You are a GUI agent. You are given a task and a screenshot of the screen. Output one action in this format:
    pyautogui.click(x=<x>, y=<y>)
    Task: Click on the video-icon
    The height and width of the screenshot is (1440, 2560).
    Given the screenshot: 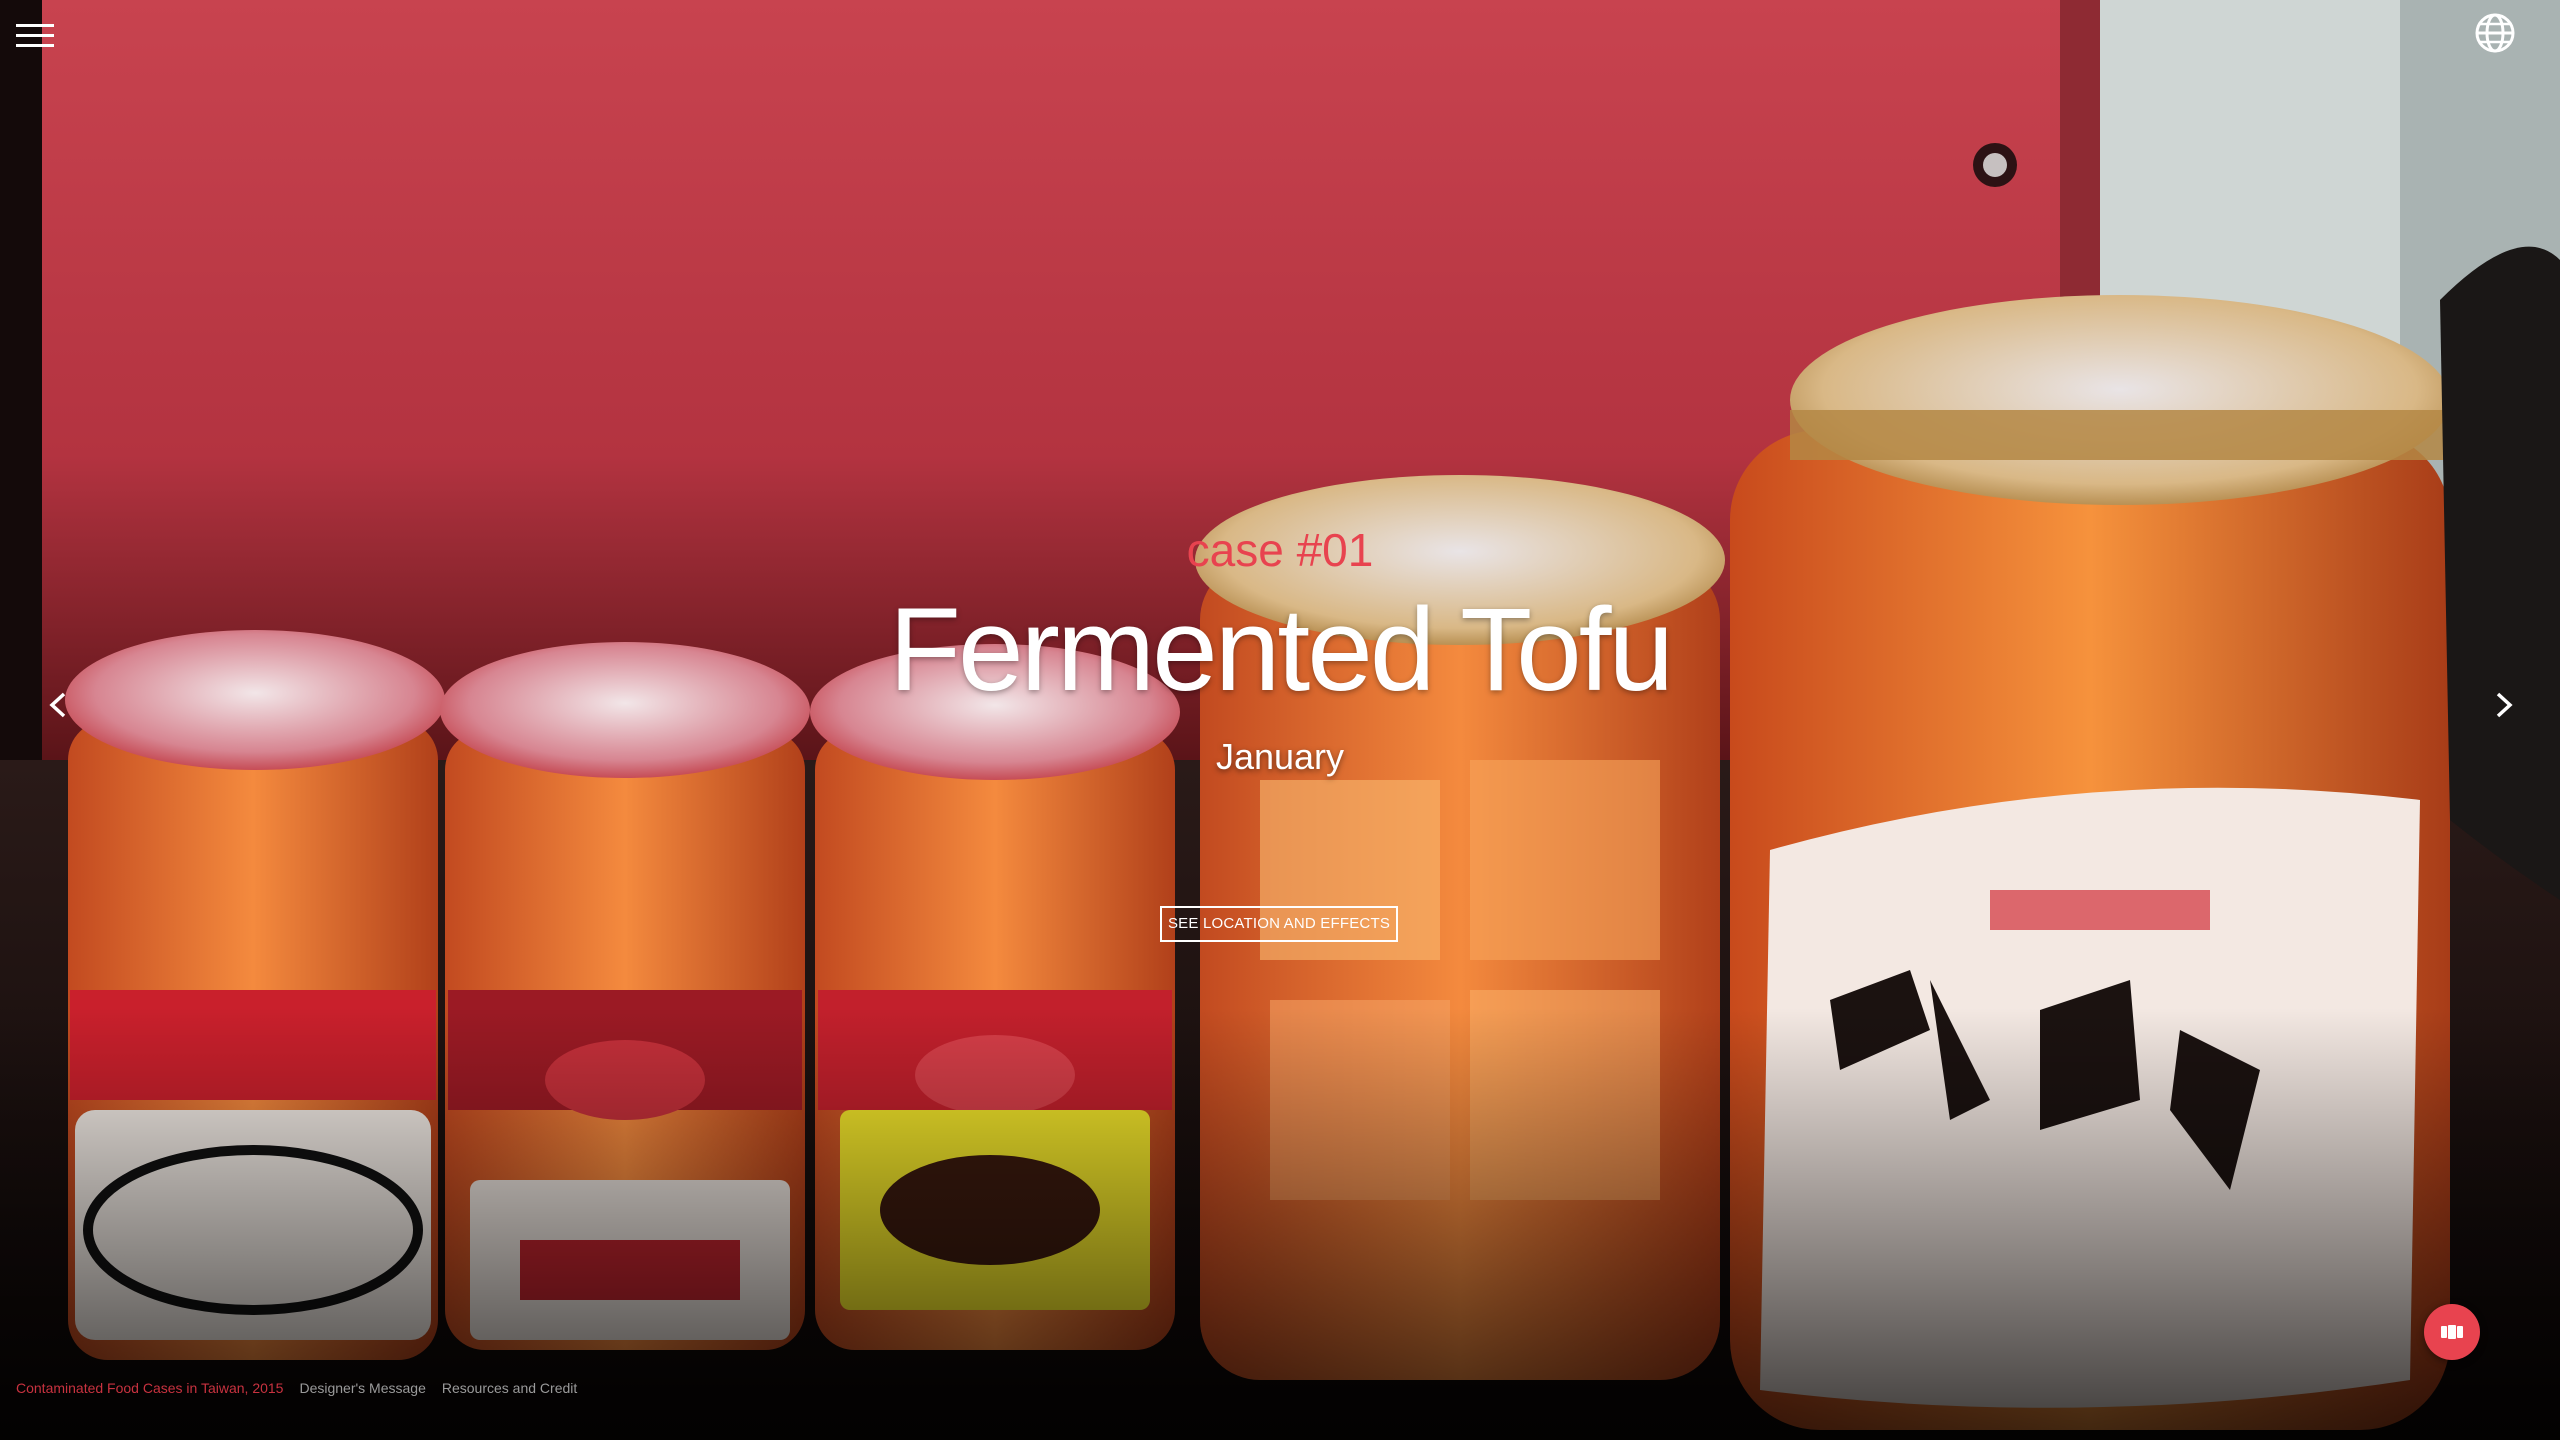 What is the action you would take?
    pyautogui.click(x=2452, y=1332)
    